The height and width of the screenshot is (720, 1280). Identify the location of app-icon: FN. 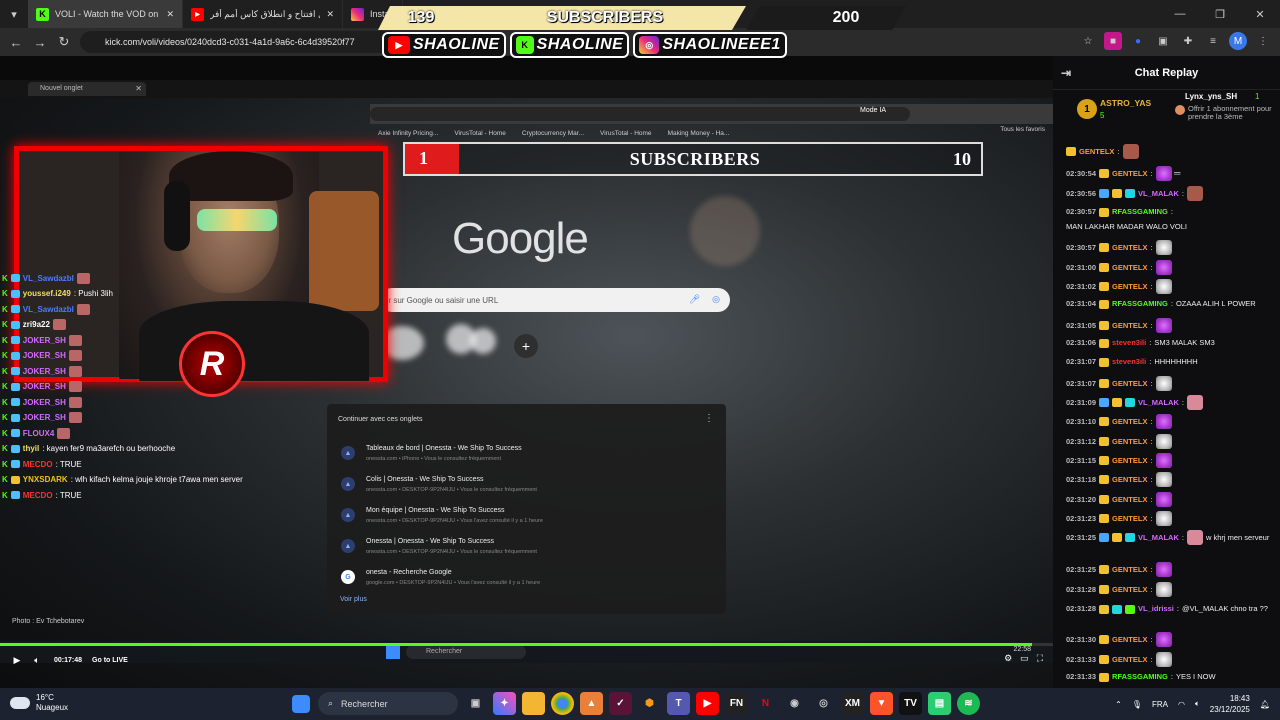
(736, 703).